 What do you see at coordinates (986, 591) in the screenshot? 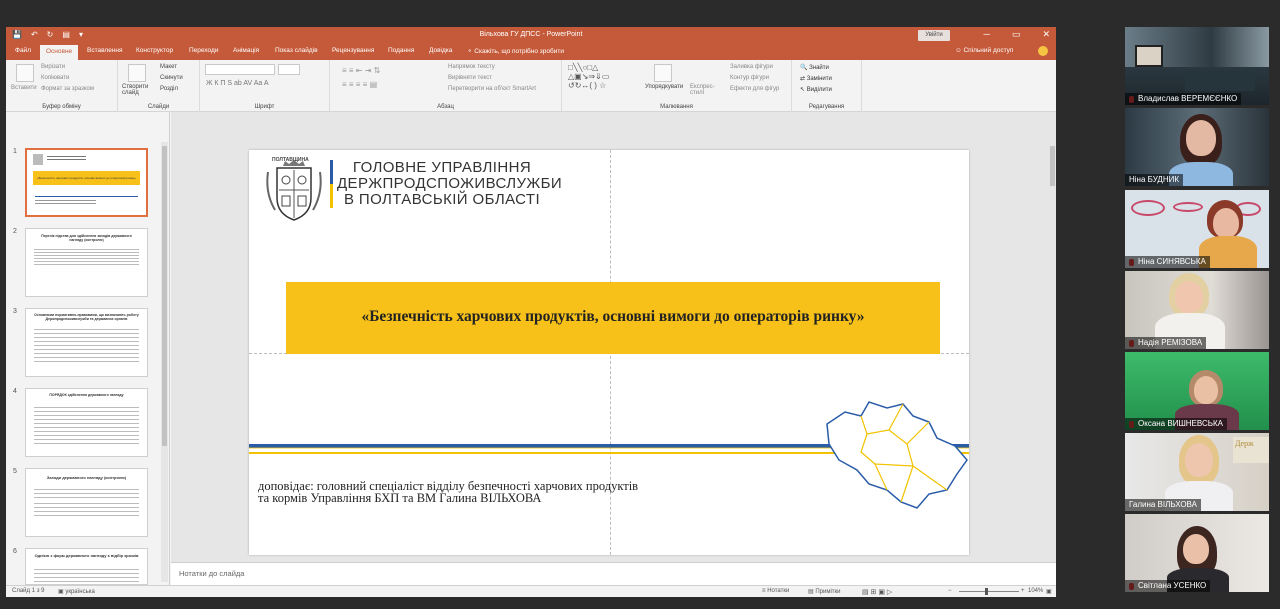
I see `zoom-slider-thumb` at bounding box center [986, 591].